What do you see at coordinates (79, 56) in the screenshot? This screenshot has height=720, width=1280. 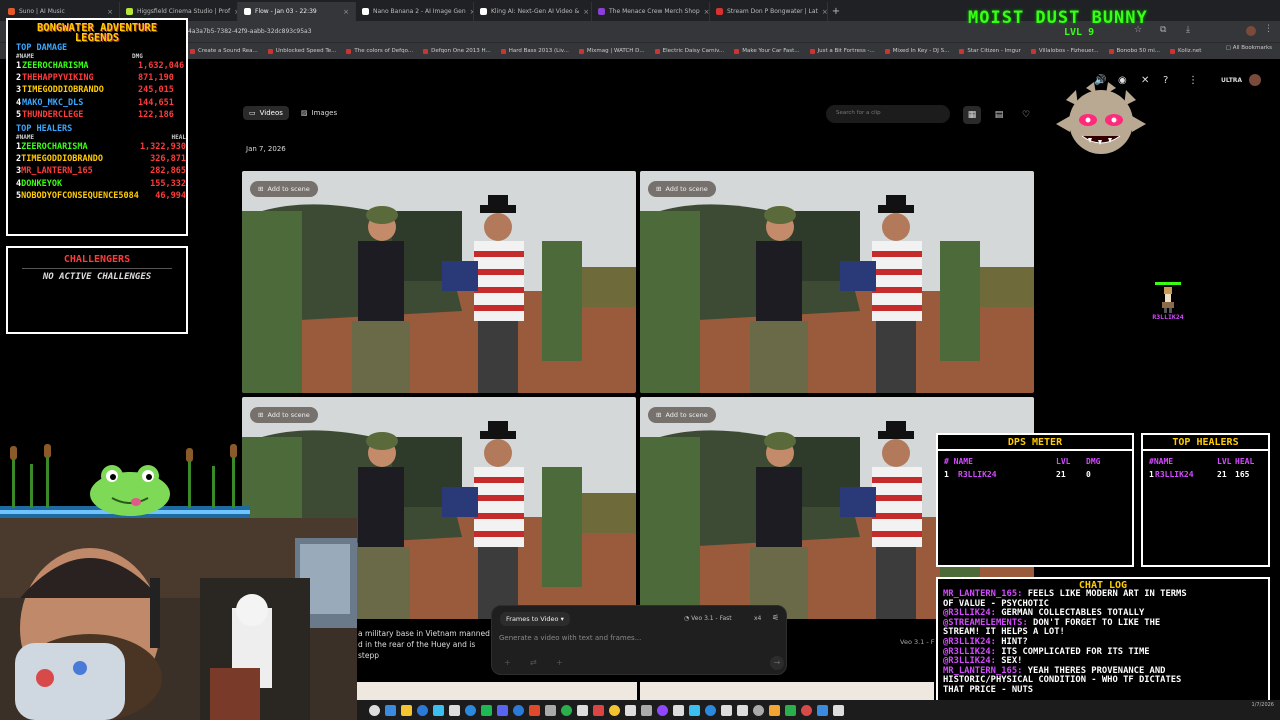 I see `damage-columns: #NAME DMG` at bounding box center [79, 56].